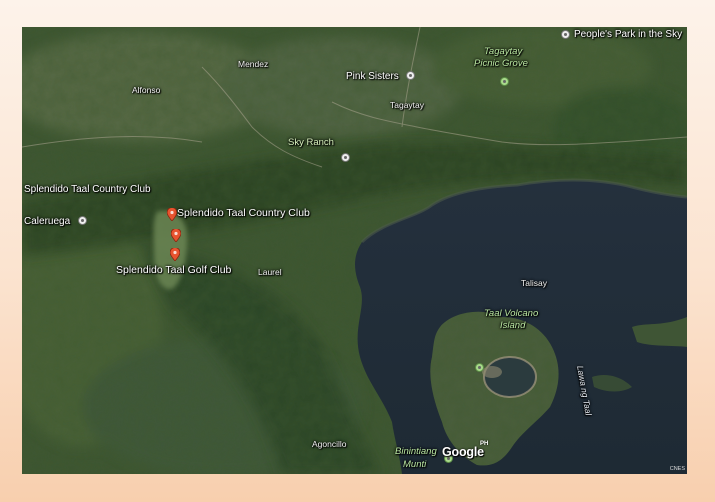  I want to click on label-caleruega: Caleruega, so click(47, 222).